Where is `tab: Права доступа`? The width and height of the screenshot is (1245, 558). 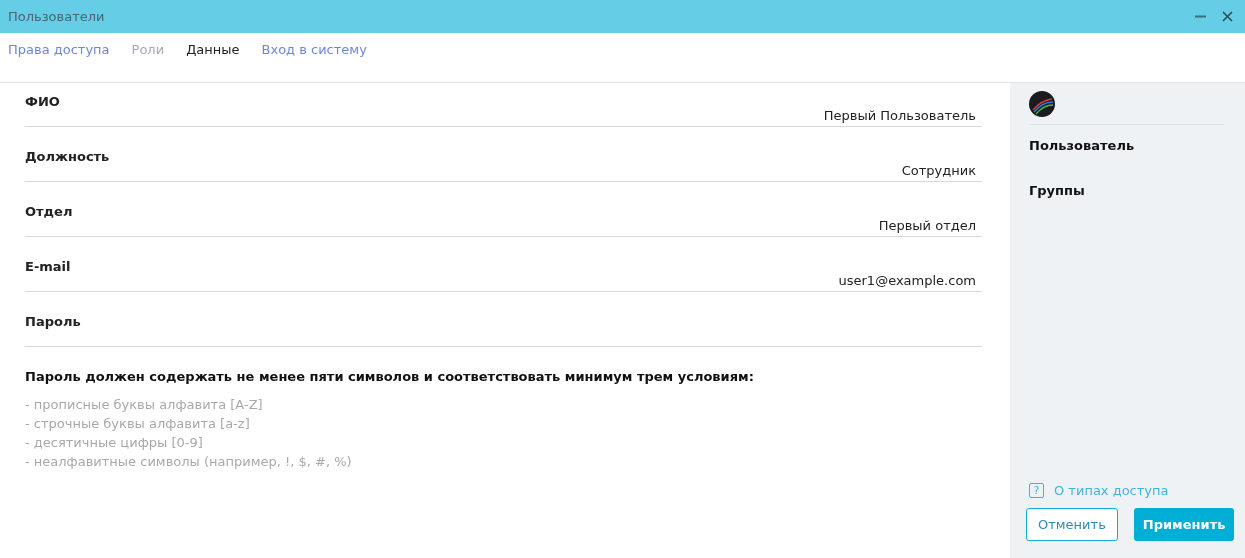
tab: Права доступа is located at coordinates (59, 50).